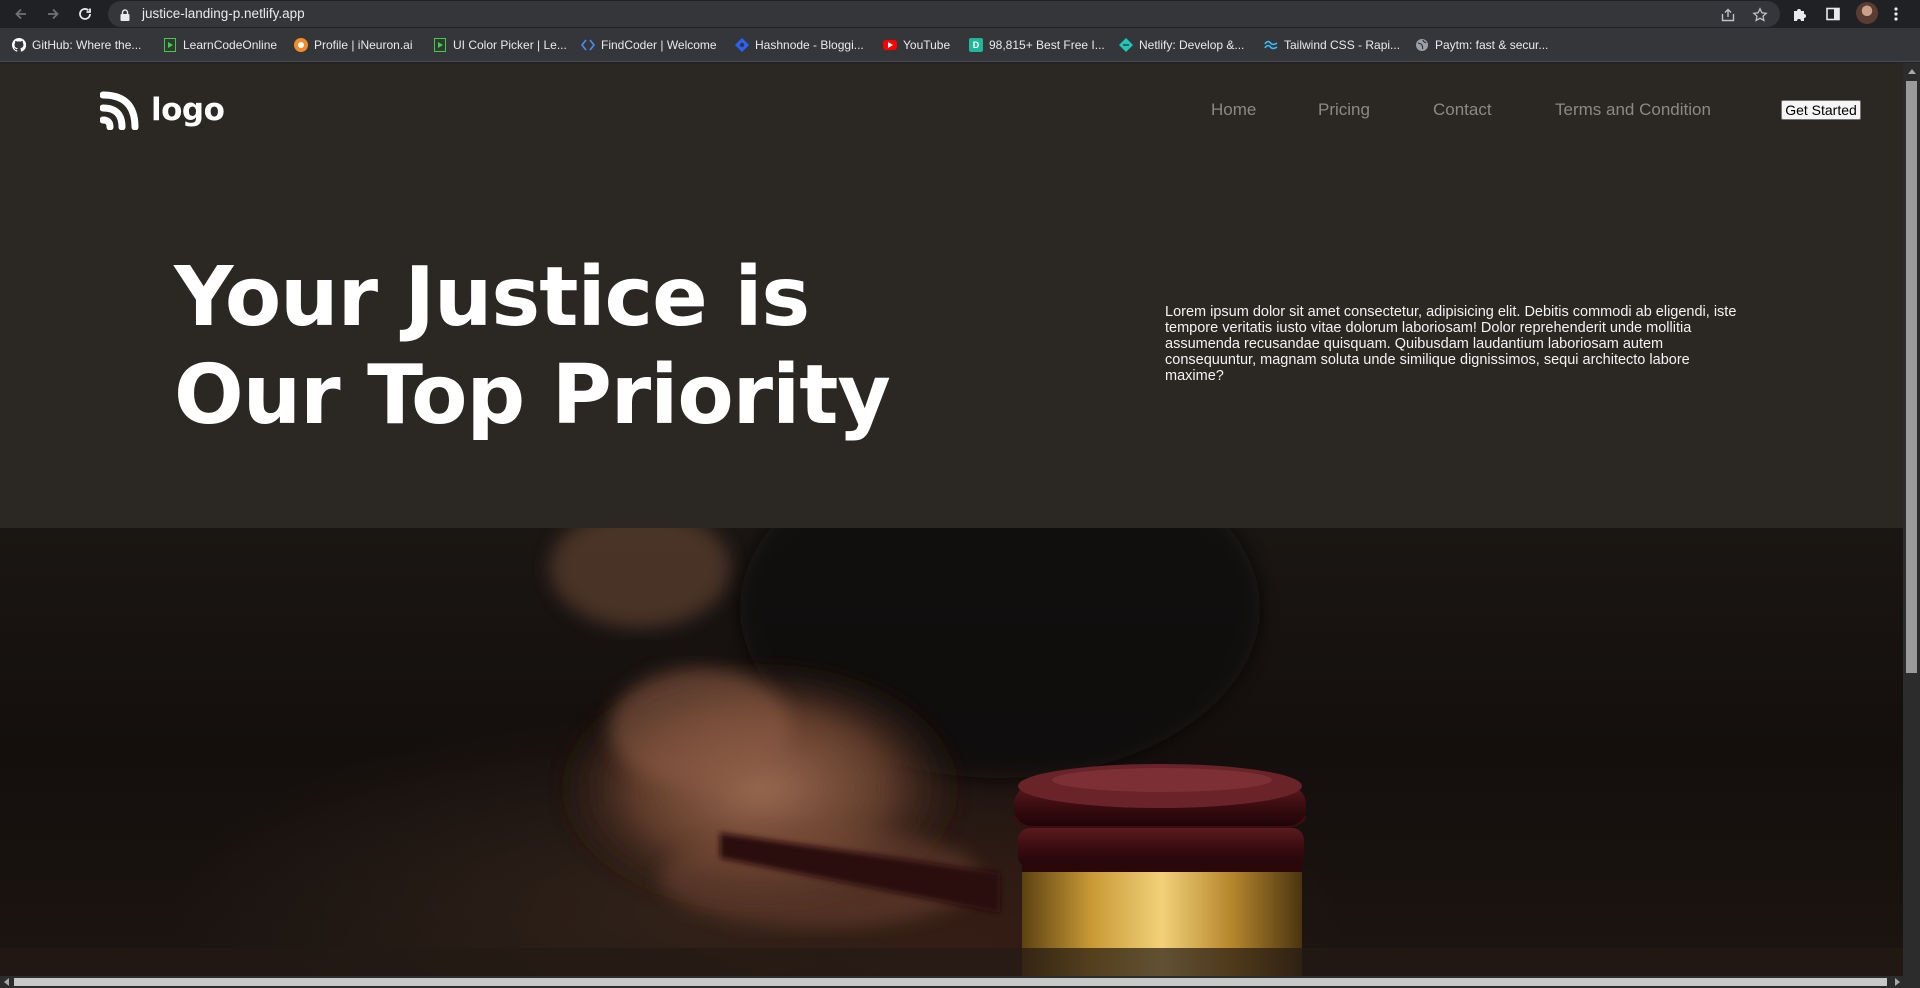  Describe the element at coordinates (492, 297) in the screenshot. I see `hero-title-line-1: Your Justice is` at that location.